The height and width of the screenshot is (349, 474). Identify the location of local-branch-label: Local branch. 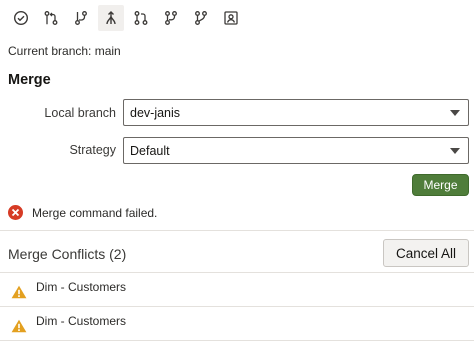
(80, 113).